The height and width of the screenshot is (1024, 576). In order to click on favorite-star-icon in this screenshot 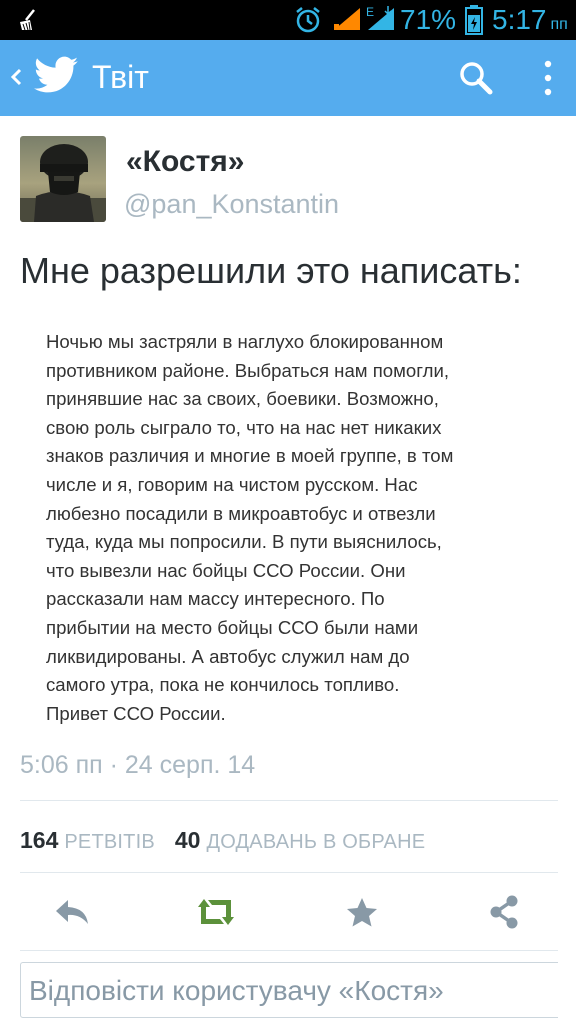, I will do `click(362, 912)`.